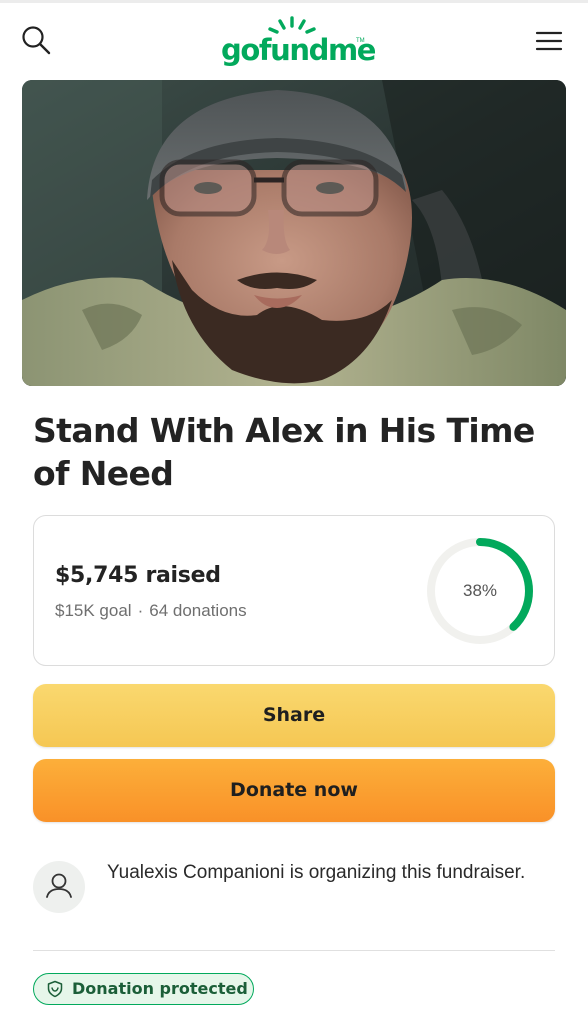 The height and width of the screenshot is (1024, 588). I want to click on donation-protected-badge: Donation protected, so click(143, 989).